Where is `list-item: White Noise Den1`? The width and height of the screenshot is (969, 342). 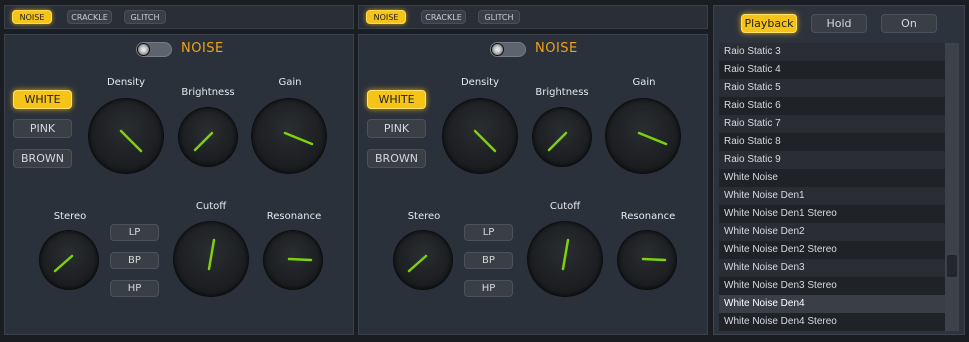 list-item: White Noise Den1 is located at coordinates (832, 196).